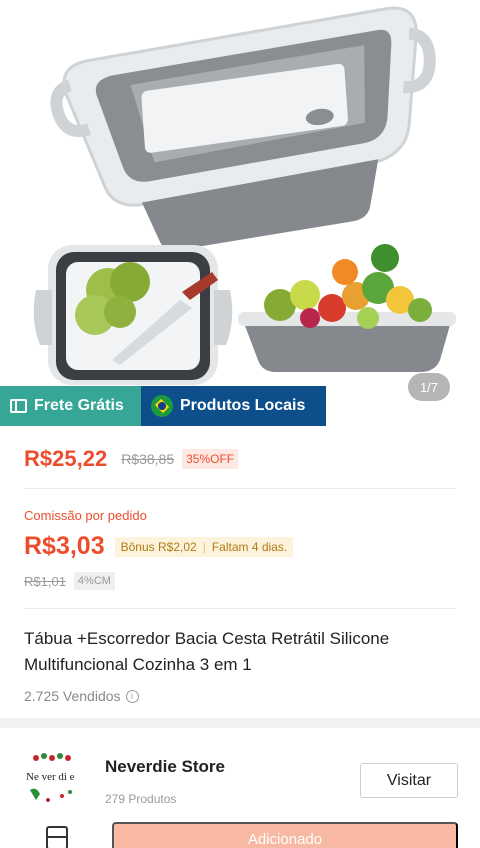  What do you see at coordinates (148, 459) in the screenshot?
I see `original-price: R$38,85` at bounding box center [148, 459].